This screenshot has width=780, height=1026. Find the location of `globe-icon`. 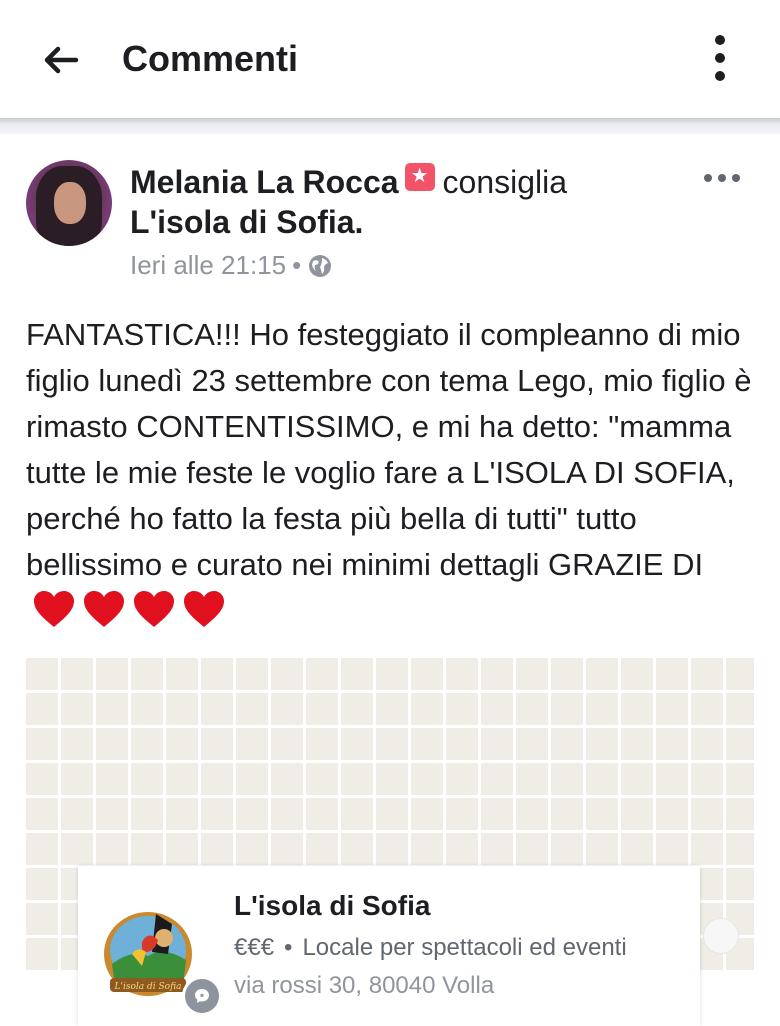

globe-icon is located at coordinates (320, 265).